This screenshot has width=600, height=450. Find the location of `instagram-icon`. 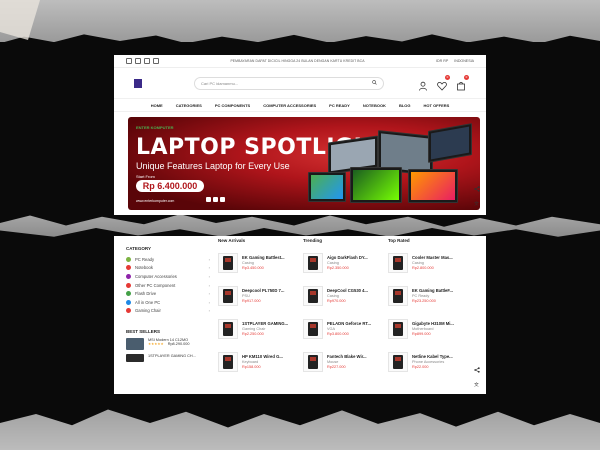

instagram-icon is located at coordinates (147, 61).